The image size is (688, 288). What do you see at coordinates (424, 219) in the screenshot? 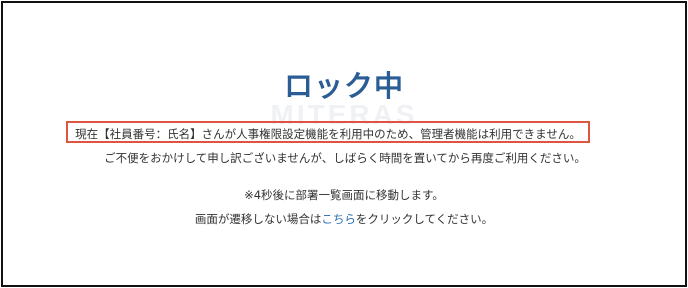
I see `manual-redirect-text-after: をクリックしてください。` at bounding box center [424, 219].